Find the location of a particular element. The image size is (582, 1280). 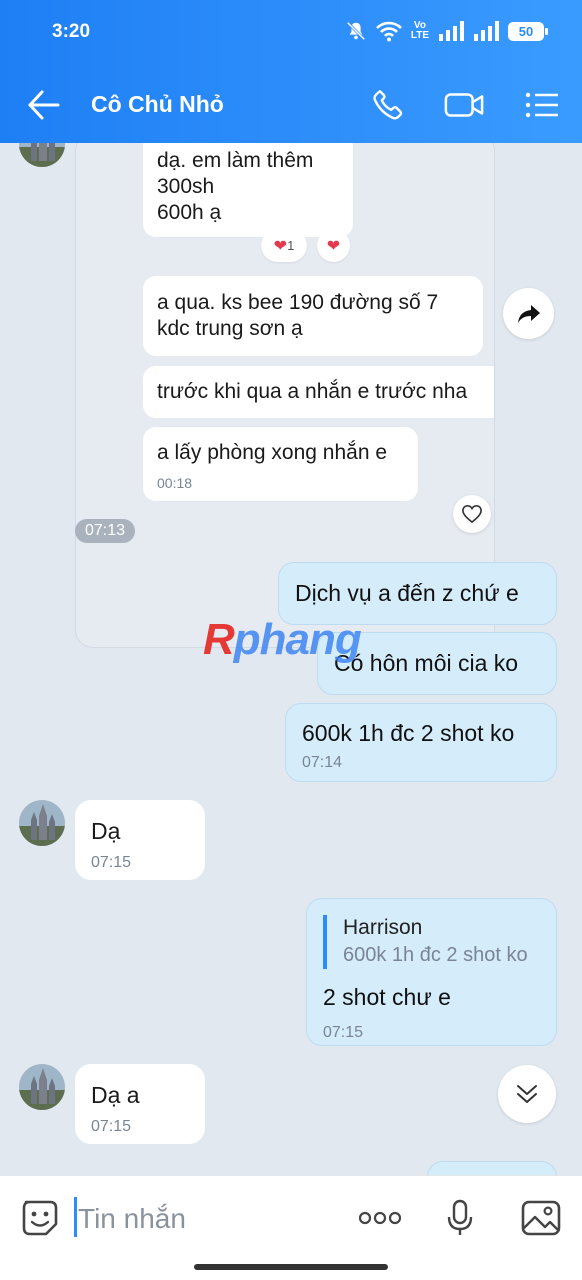

battery-icon: 50 is located at coordinates (528, 31).